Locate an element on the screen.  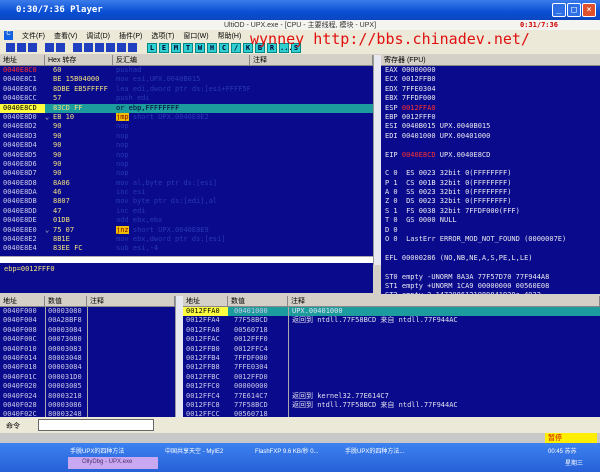
dump-scrollbar is located at coordinates (179, 356).